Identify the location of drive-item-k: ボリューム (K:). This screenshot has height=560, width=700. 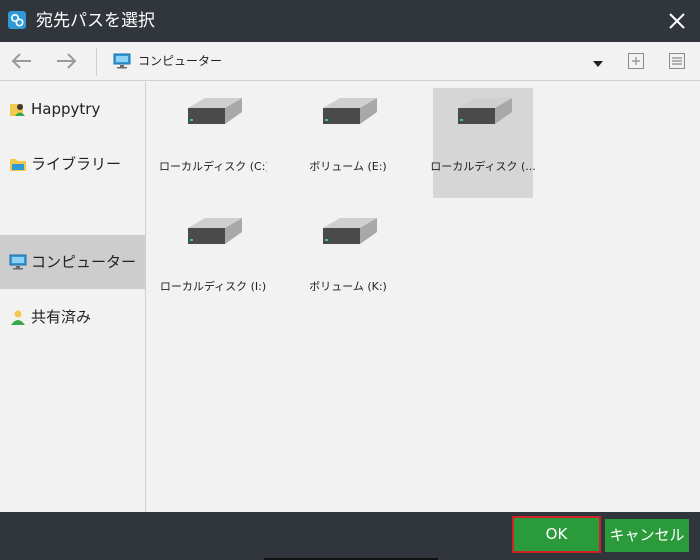
(348, 263).